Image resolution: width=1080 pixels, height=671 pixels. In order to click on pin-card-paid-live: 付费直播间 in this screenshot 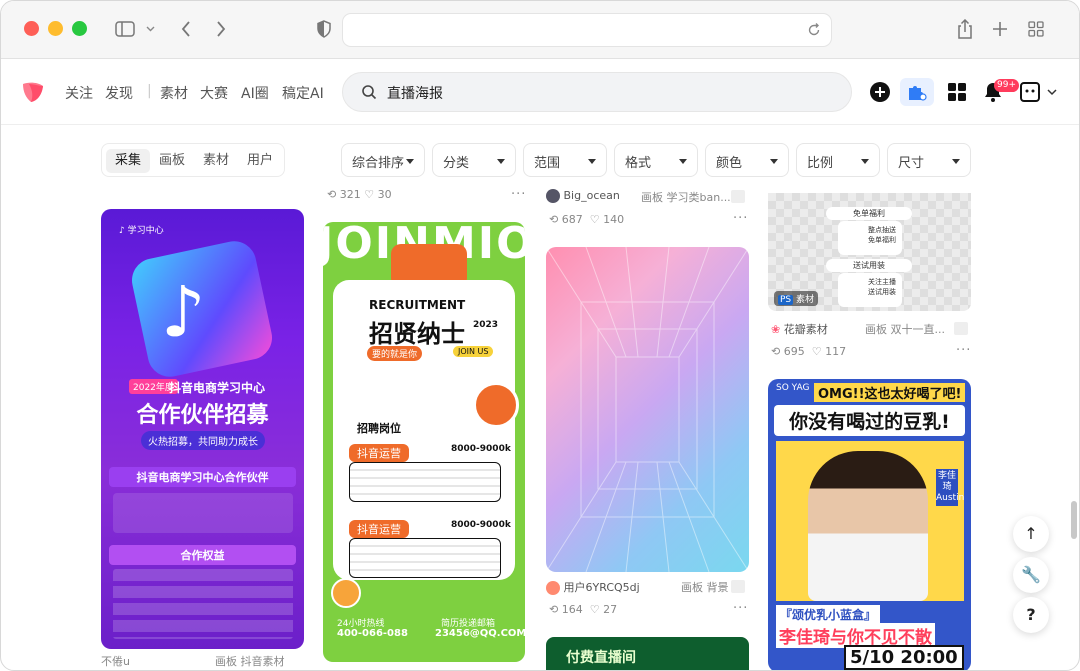, I will do `click(647, 653)`.